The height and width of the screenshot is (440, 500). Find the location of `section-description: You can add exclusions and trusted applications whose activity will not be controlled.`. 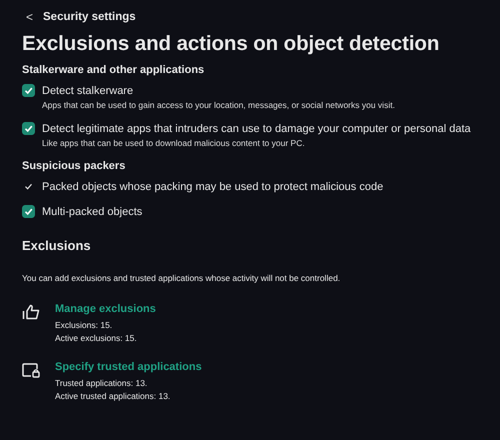

section-description: You can add exclusions and trusted applications whose activity will not be controlled. is located at coordinates (182, 278).